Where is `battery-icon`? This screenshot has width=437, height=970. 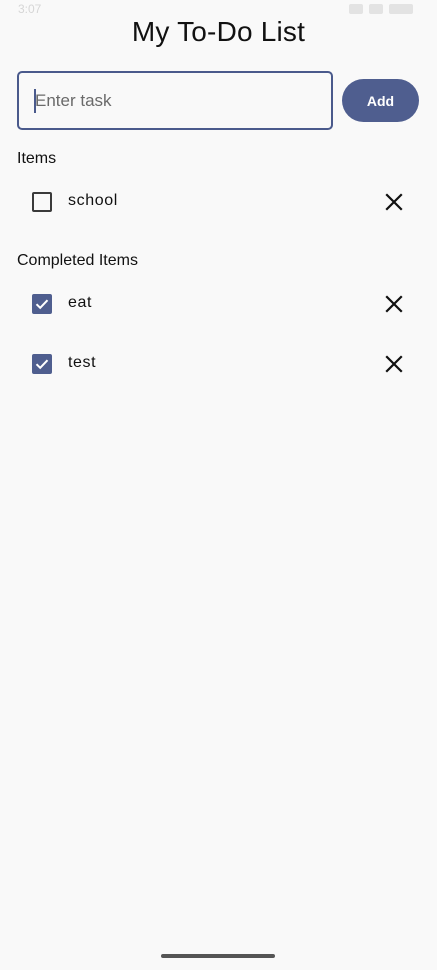 battery-icon is located at coordinates (401, 9).